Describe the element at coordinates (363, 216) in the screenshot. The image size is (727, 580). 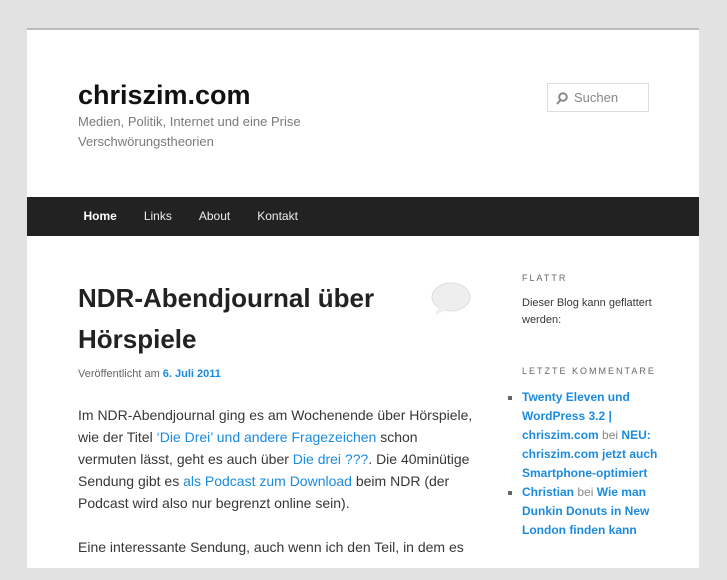
I see `main-nav: Home Links About Kontakt` at that location.